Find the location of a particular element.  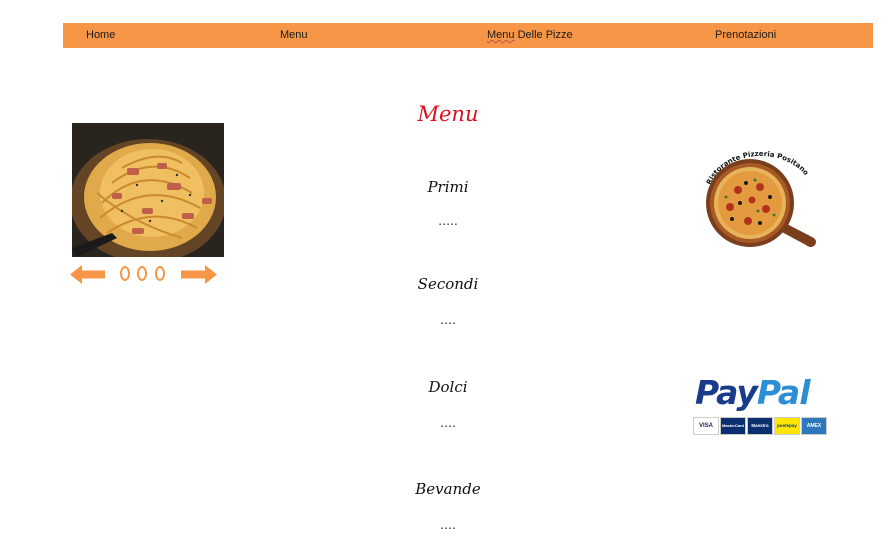

section-content-secondi: …. is located at coordinates (448, 320).